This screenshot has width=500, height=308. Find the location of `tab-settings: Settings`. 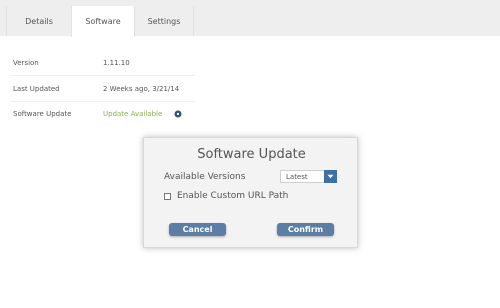

tab-settings: Settings is located at coordinates (164, 21).